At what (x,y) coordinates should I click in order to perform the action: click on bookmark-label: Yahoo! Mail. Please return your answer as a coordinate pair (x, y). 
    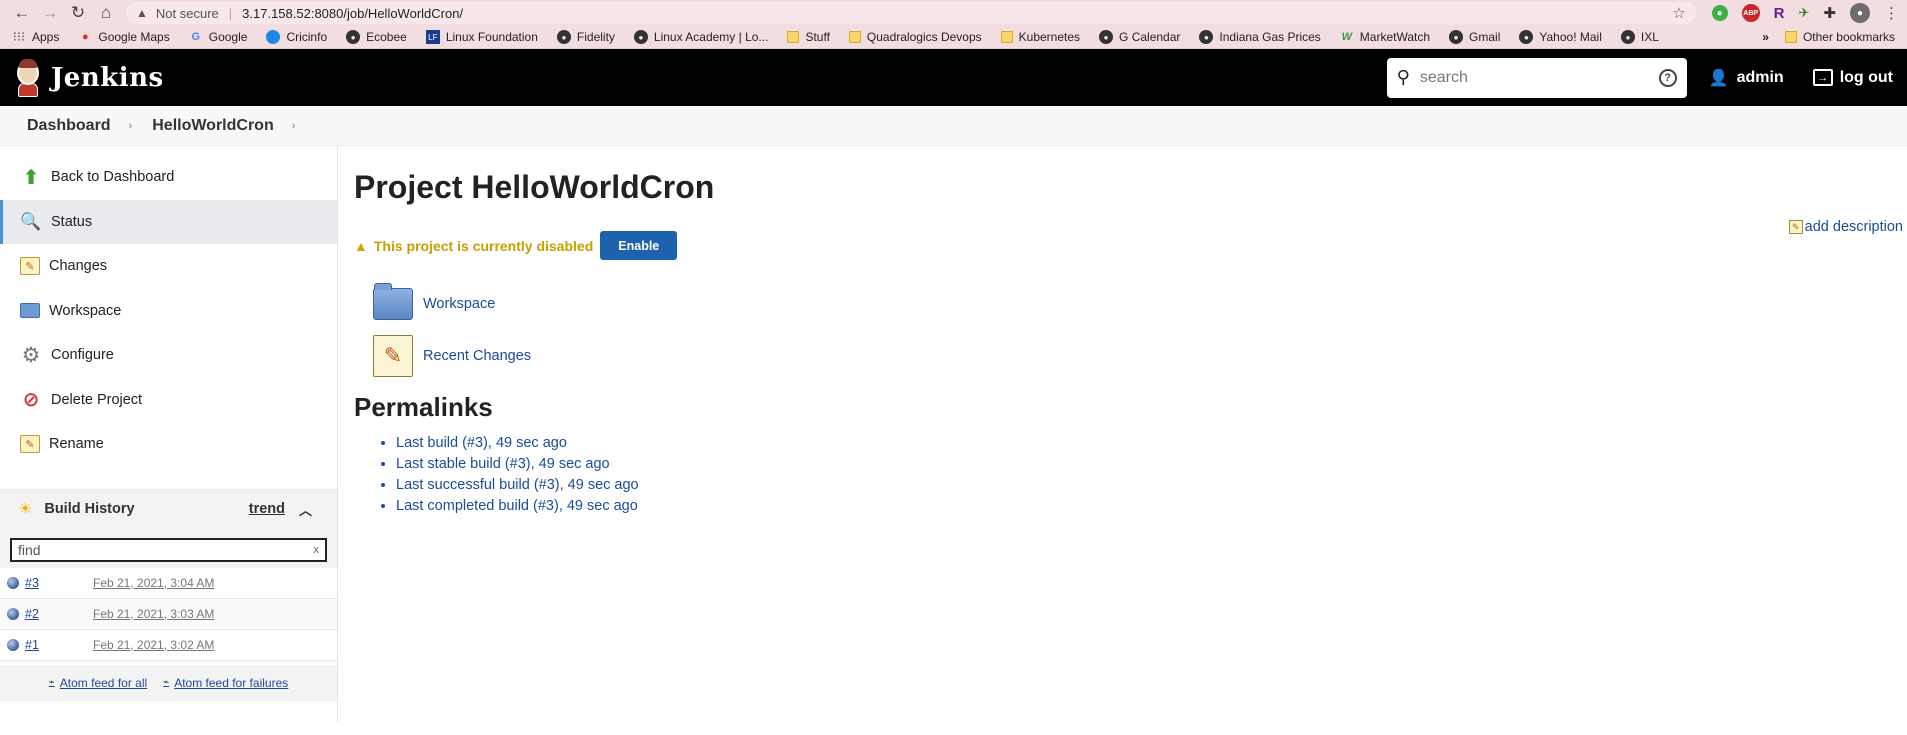
    Looking at the image, I should click on (1570, 37).